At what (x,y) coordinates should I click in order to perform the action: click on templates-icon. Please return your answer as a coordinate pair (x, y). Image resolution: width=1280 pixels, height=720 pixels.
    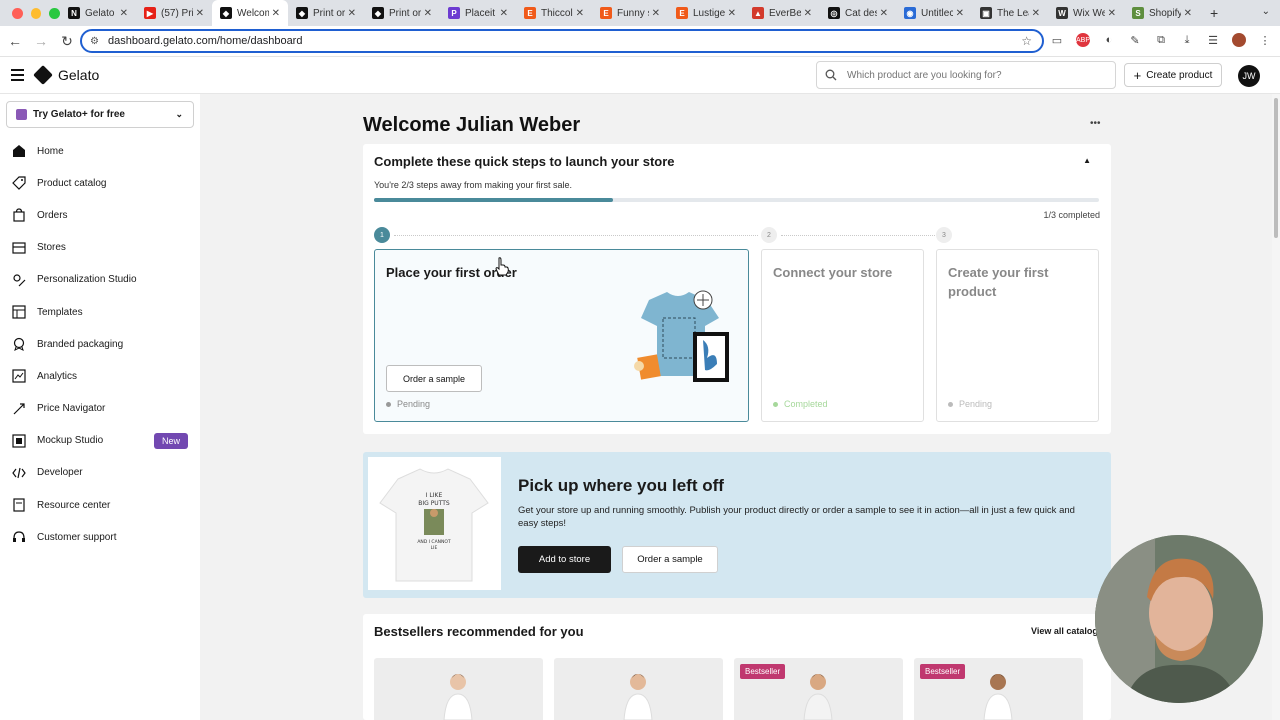
    Looking at the image, I should click on (18, 312).